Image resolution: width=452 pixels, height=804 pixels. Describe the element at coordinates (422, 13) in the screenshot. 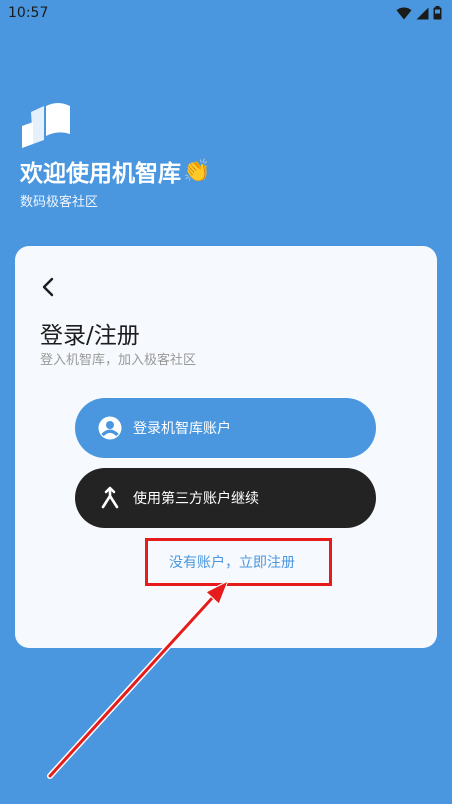

I see `signal-icon` at that location.